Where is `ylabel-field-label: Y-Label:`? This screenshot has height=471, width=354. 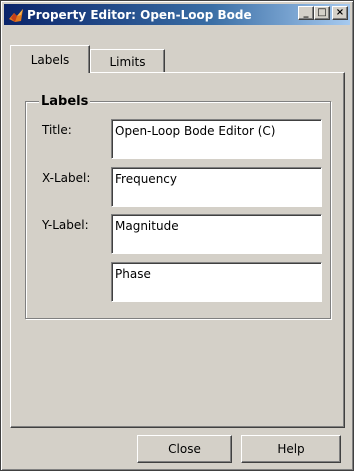 ylabel-field-label: Y-Label: is located at coordinates (65, 225).